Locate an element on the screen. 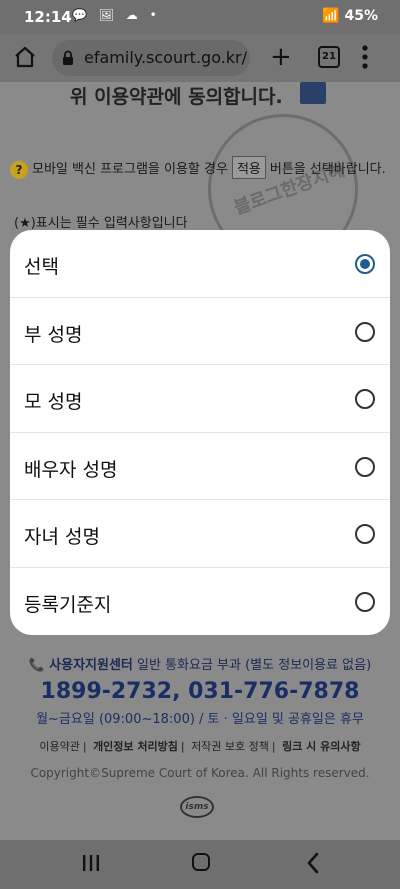  nav-home-icon is located at coordinates (201, 862).